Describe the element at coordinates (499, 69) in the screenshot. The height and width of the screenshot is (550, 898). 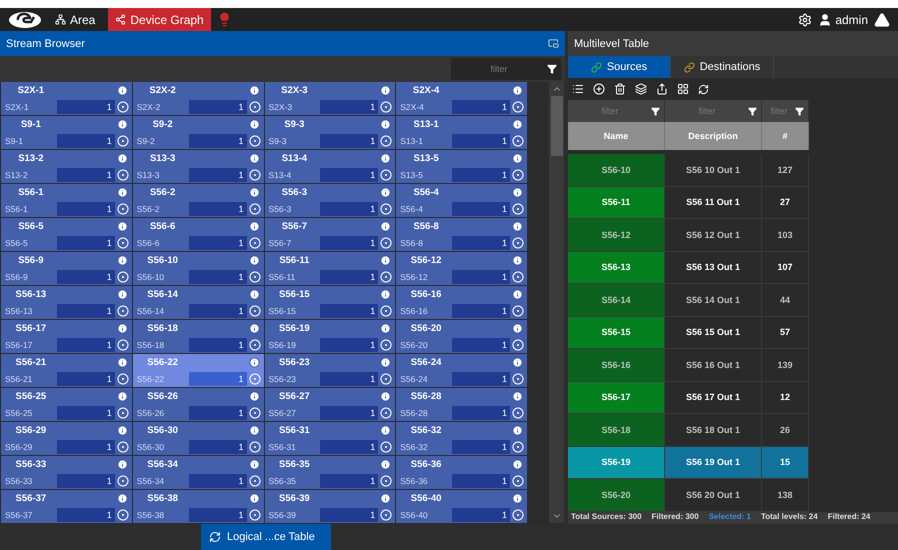
I see `filter-field: filter` at that location.